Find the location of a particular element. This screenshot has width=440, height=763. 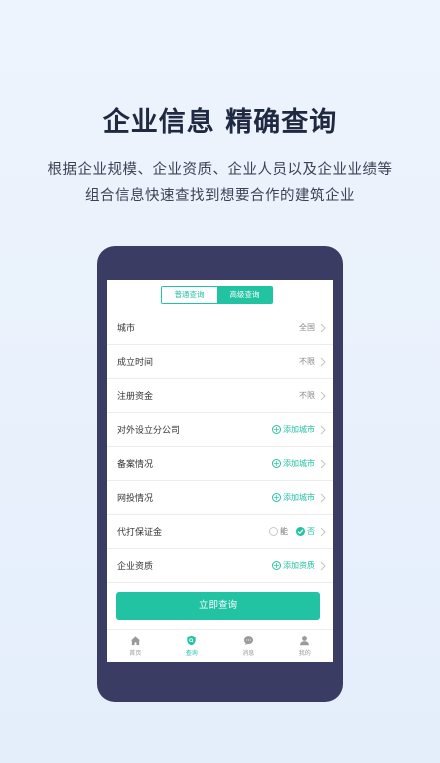

add-qualification-button: + 添加资质 is located at coordinates (293, 565).